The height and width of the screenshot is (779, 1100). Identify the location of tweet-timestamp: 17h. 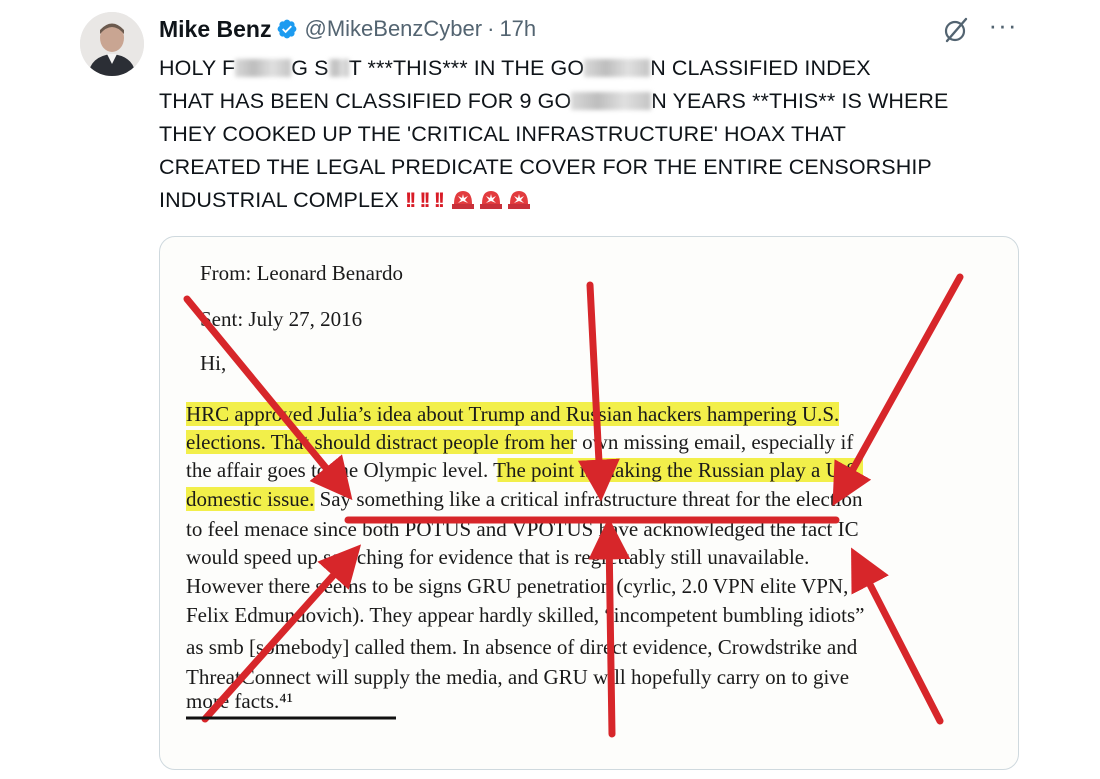
(517, 29).